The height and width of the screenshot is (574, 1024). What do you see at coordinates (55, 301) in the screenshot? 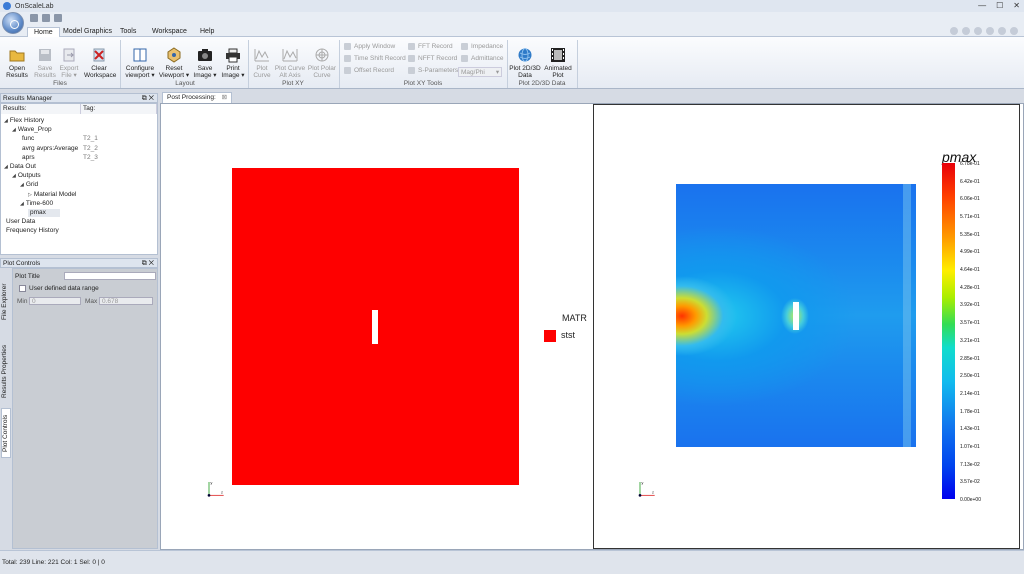
I see `min-input: 0` at bounding box center [55, 301].